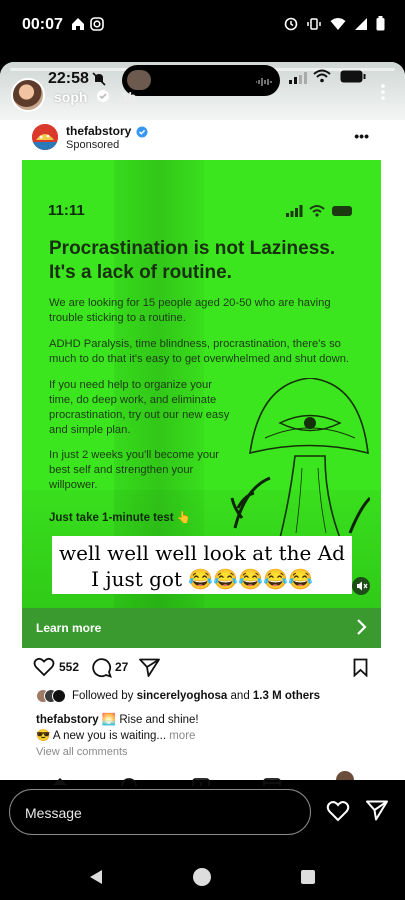  I want to click on overlay-caption-line-2: I just got 😂😂😂😂😂, so click(202, 579).